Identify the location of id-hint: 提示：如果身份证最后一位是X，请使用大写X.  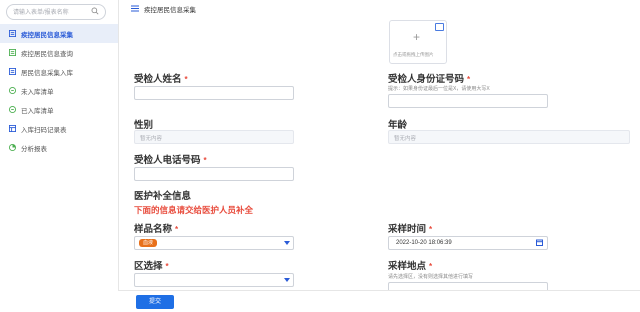
(439, 89).